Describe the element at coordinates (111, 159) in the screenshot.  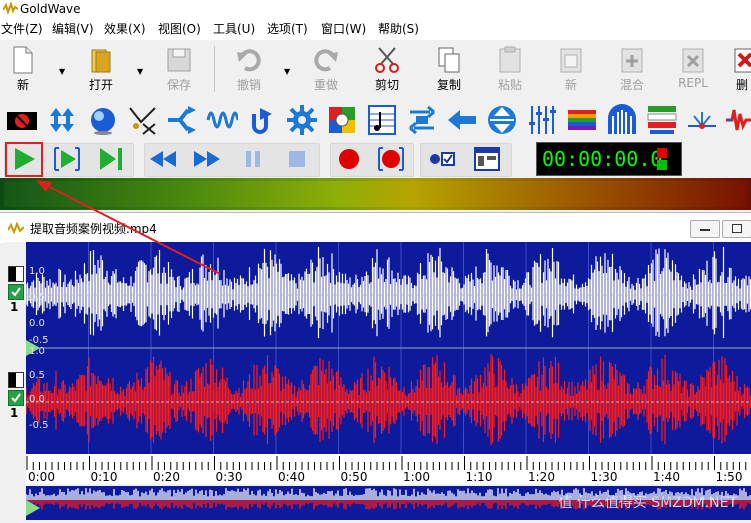
I see `play-to-end-button` at that location.